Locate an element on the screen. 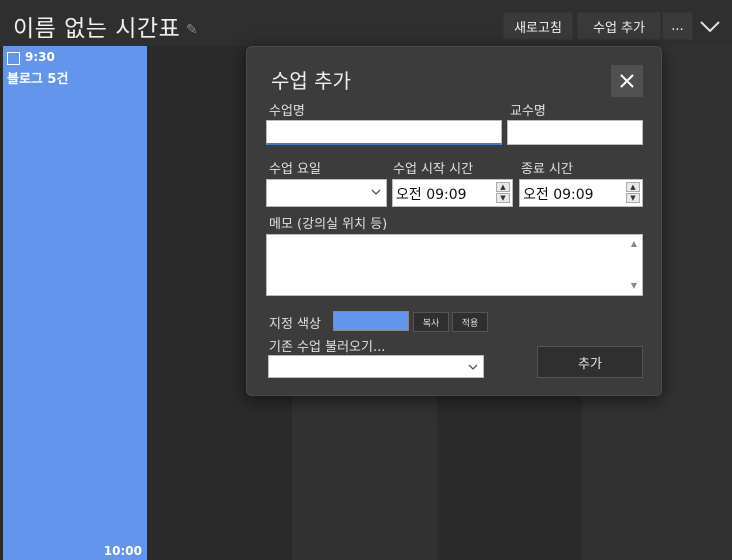 The width and height of the screenshot is (732, 560). event-title: 블로그 5건 is located at coordinates (38, 79).